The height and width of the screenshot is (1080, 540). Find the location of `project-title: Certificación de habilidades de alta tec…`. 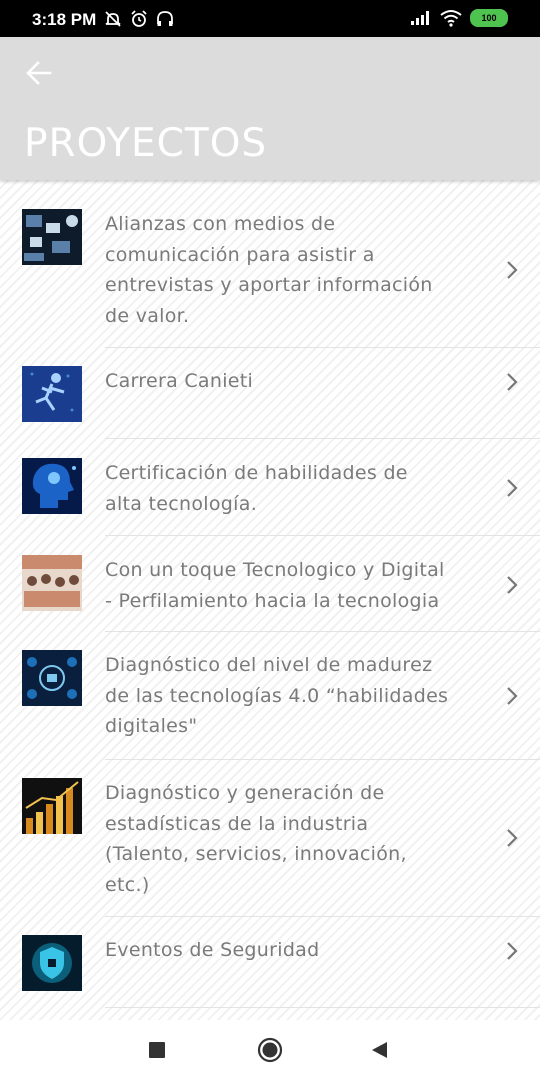

project-title: Certificación de habilidades de alta tec… is located at coordinates (256, 488).